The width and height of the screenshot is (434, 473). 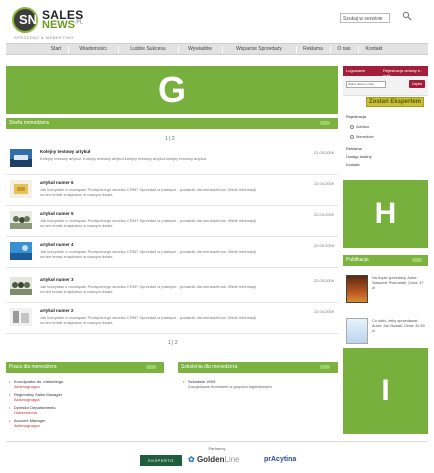 I want to click on login-form: Wpisz adres e-mail Zapisz, so click(x=385, y=86).